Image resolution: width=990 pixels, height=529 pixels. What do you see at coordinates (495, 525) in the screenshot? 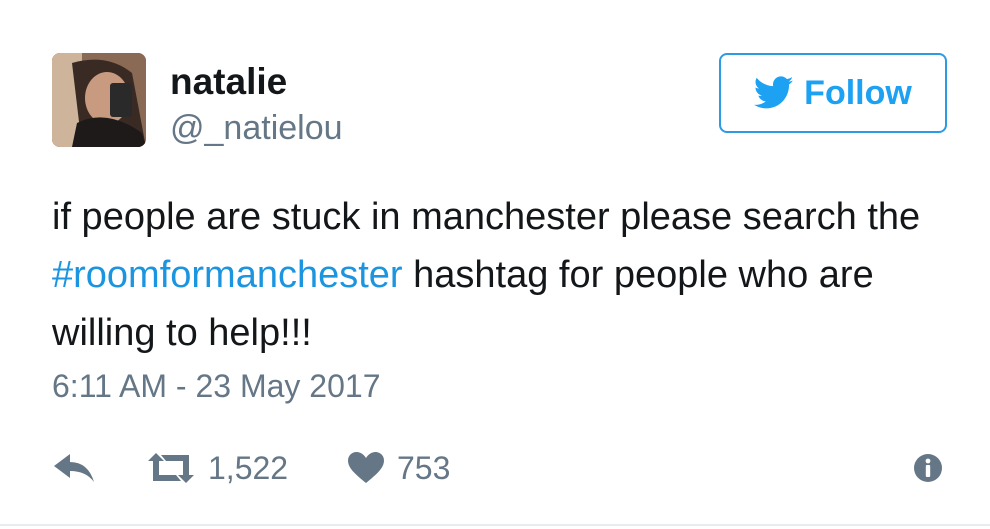
I see `bottom-divider` at bounding box center [495, 525].